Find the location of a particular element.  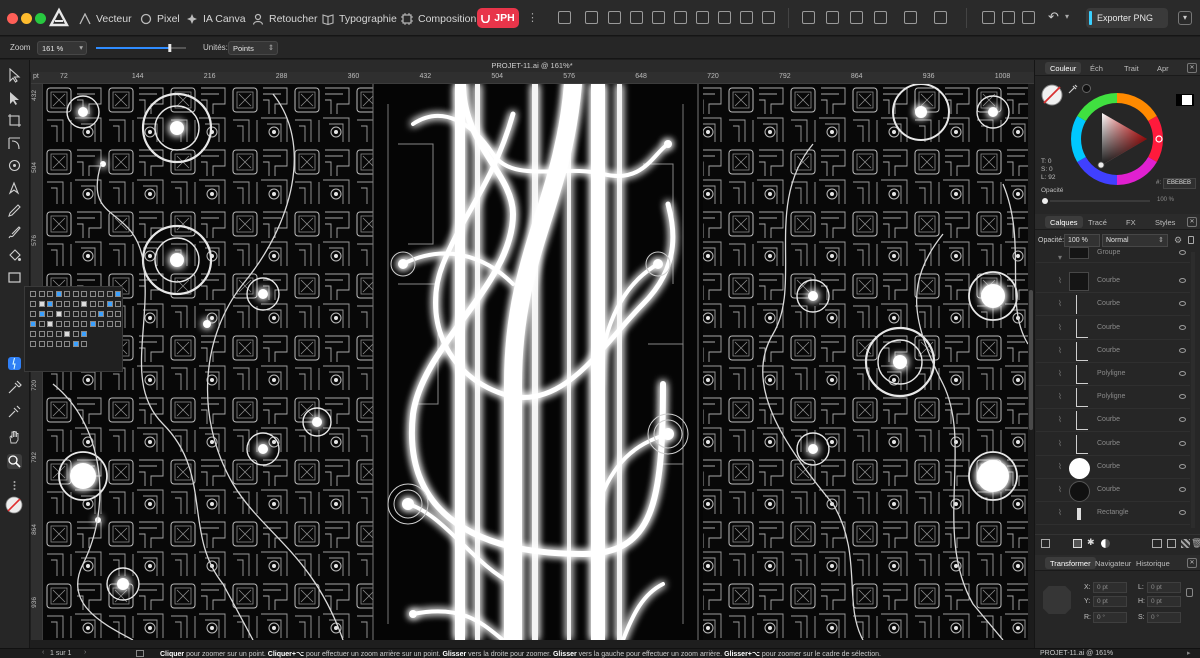

add-layer-icon is located at coordinates (1045, 543).